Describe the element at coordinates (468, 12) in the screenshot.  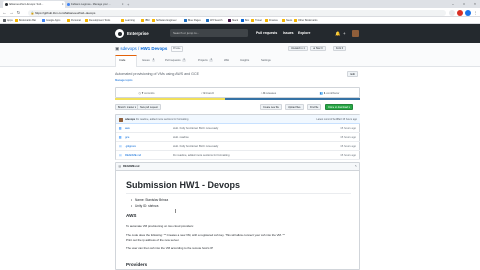
I see `profile-avatar` at that location.